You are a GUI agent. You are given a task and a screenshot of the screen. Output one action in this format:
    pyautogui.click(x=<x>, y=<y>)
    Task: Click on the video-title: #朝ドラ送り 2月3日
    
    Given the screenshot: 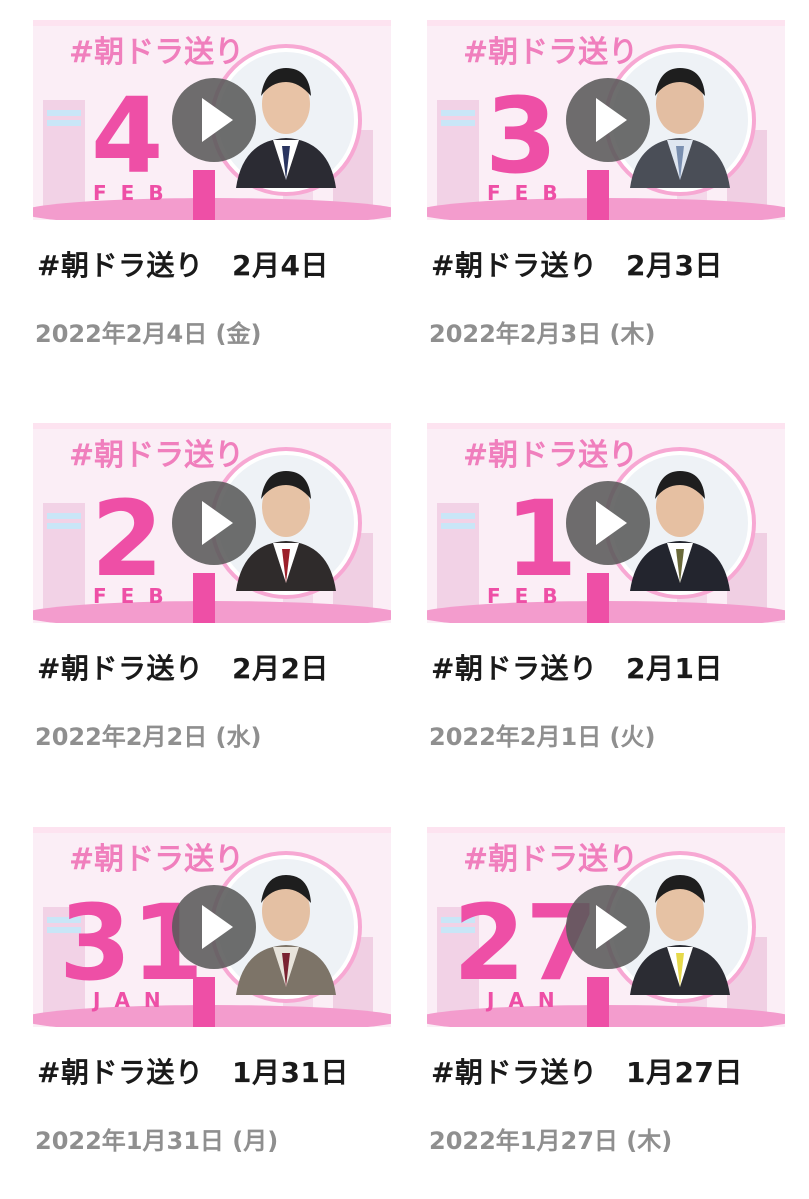 What is the action you would take?
    pyautogui.click(x=608, y=264)
    